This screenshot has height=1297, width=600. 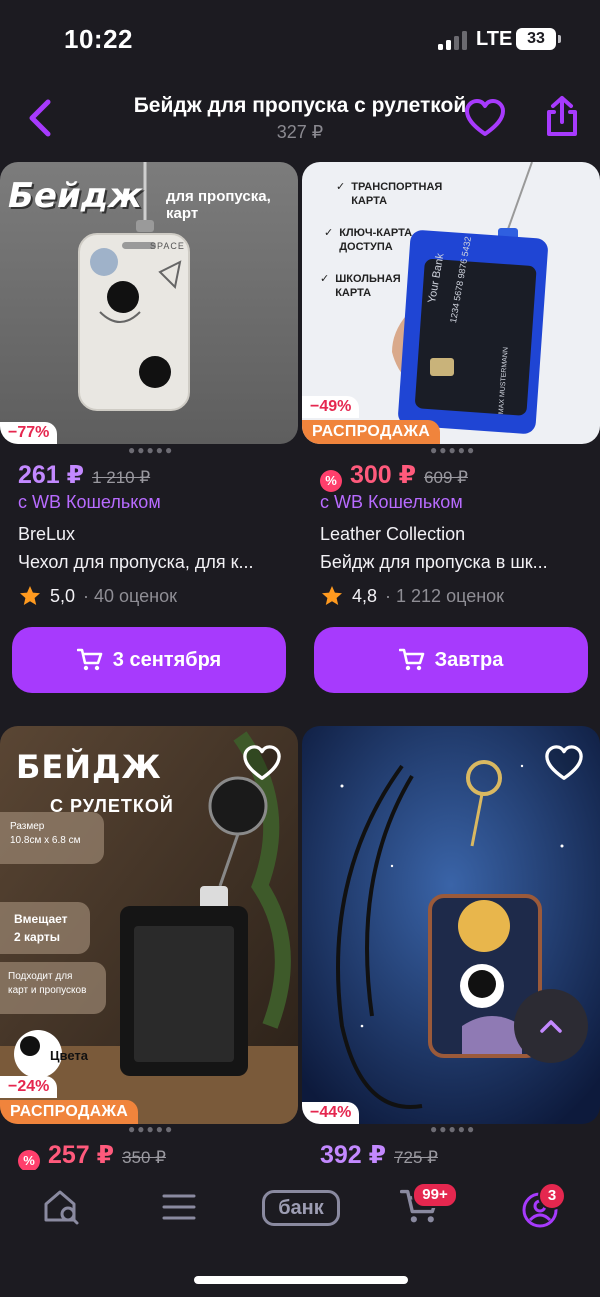 What do you see at coordinates (89, 767) in the screenshot?
I see `image-title: БЕЙДЖ` at bounding box center [89, 767].